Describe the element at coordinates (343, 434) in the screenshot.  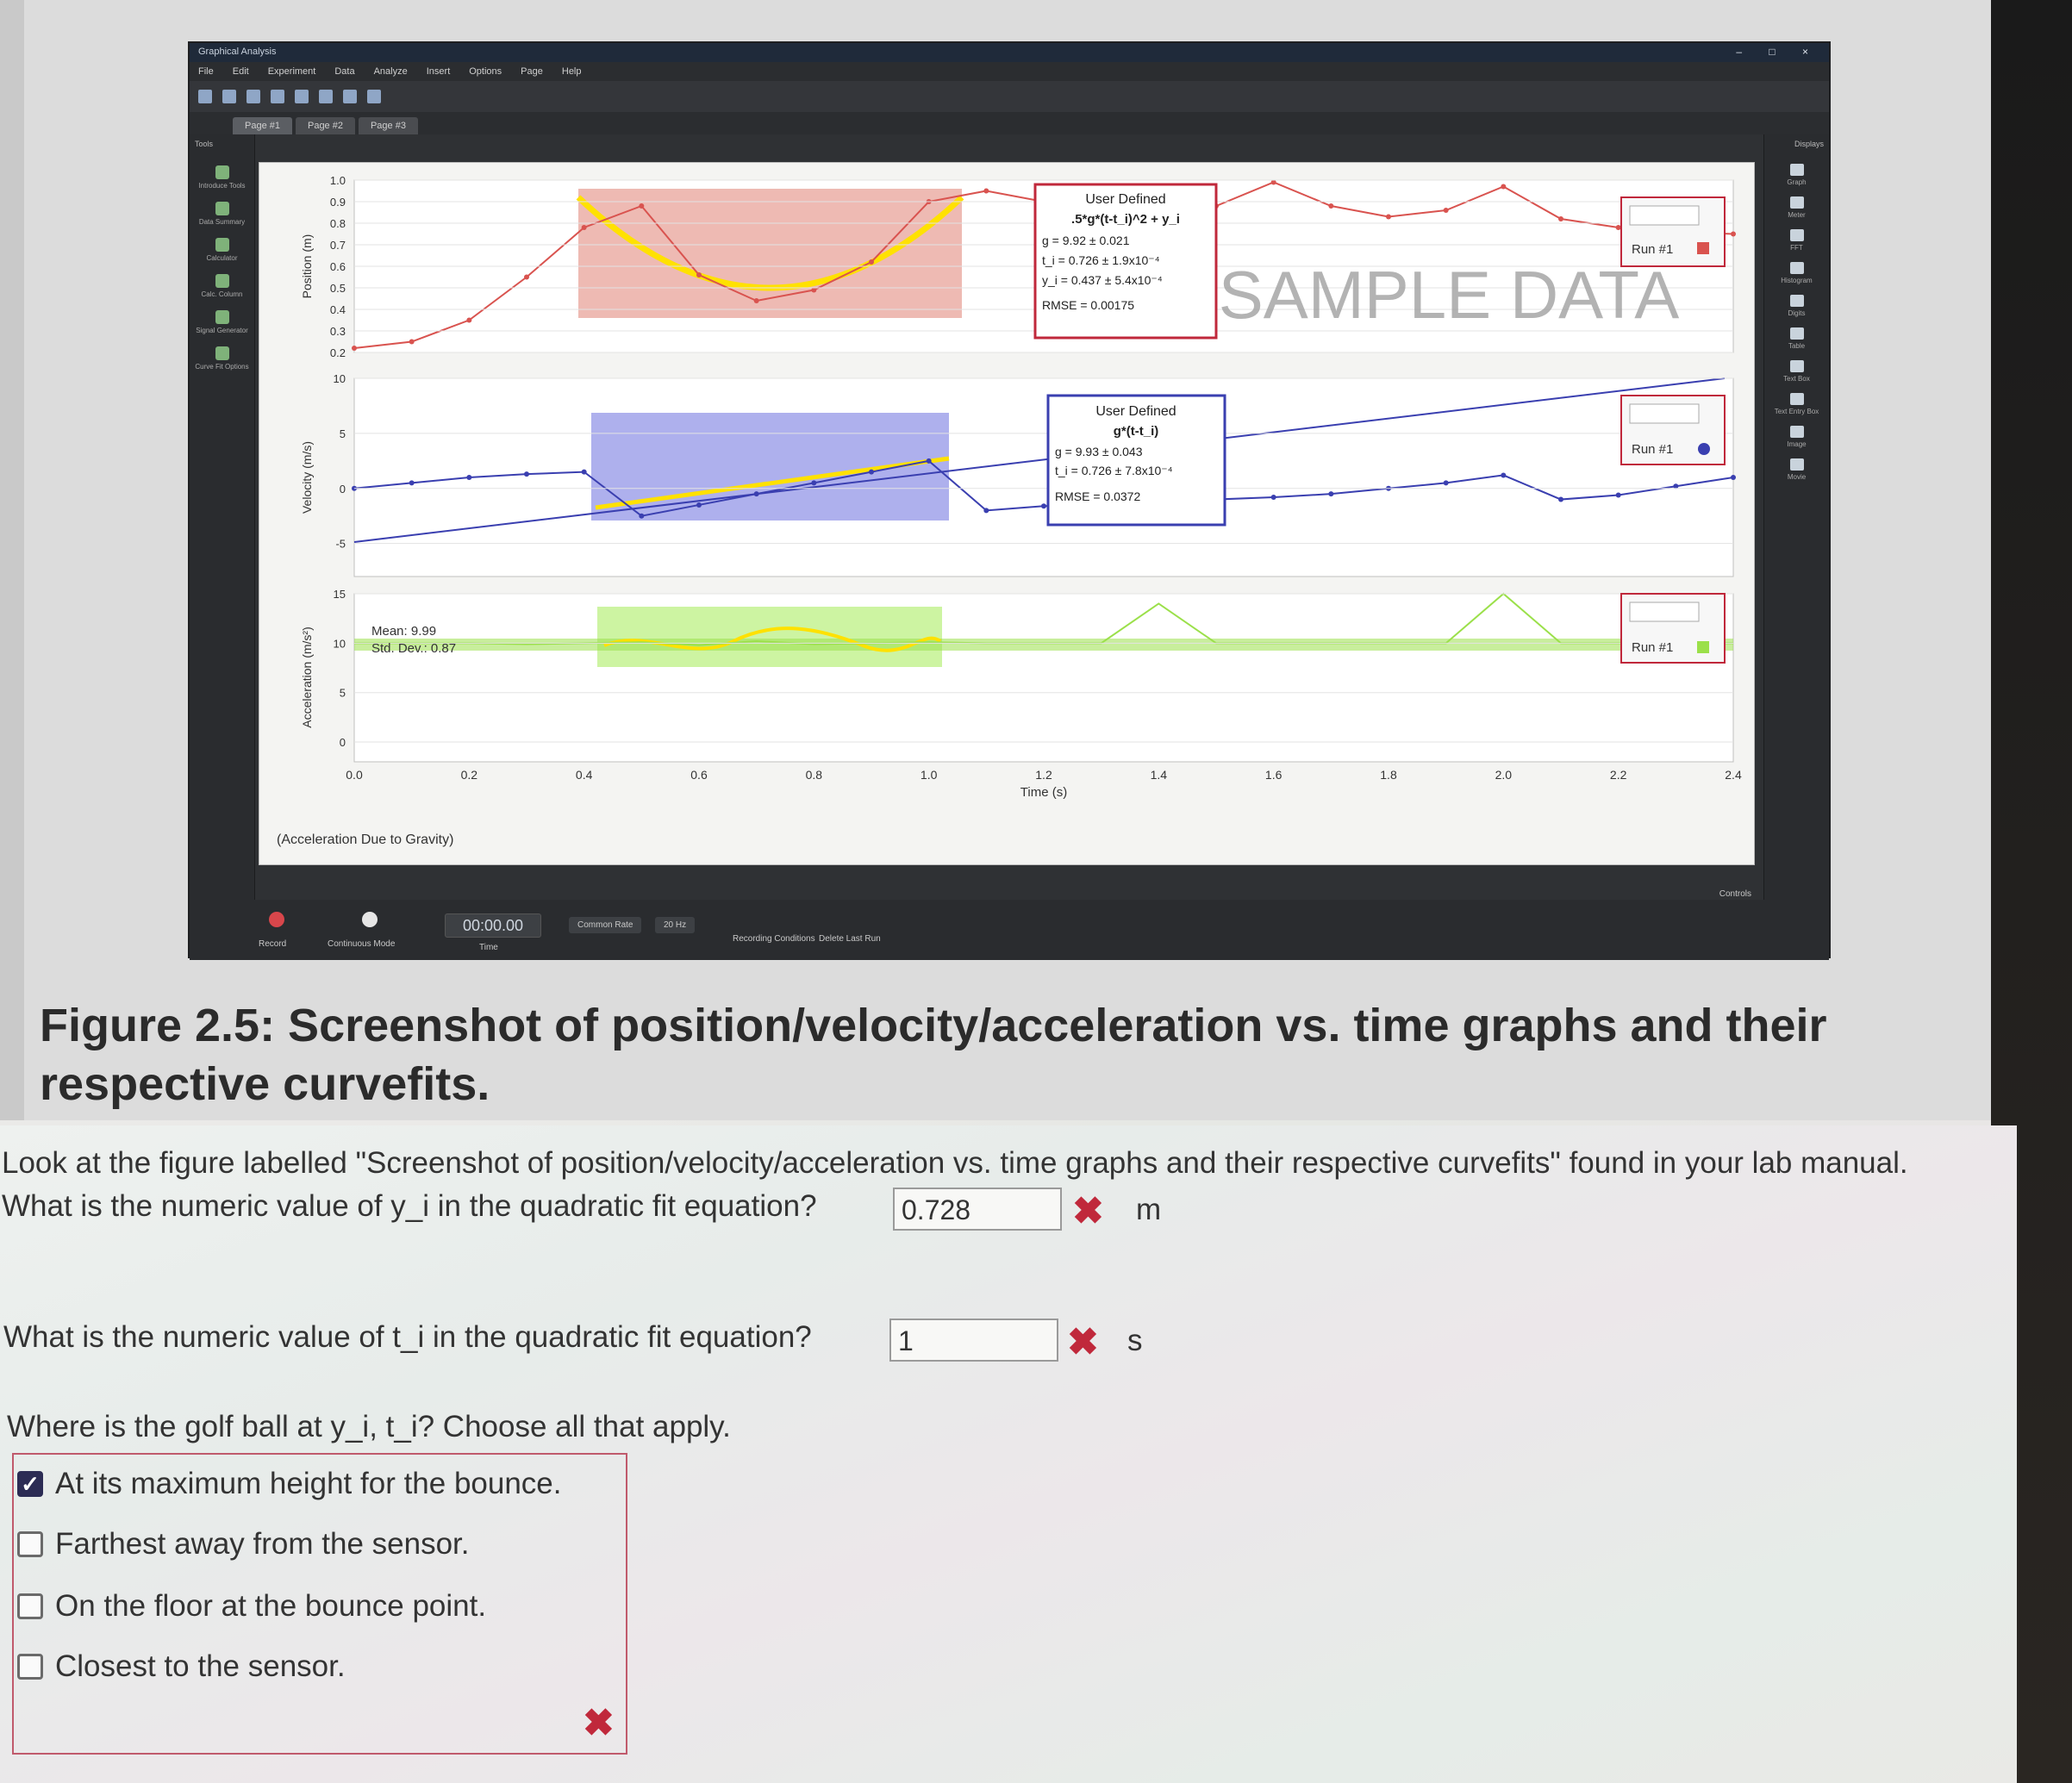
I see `y-tick-label: 5` at that location.